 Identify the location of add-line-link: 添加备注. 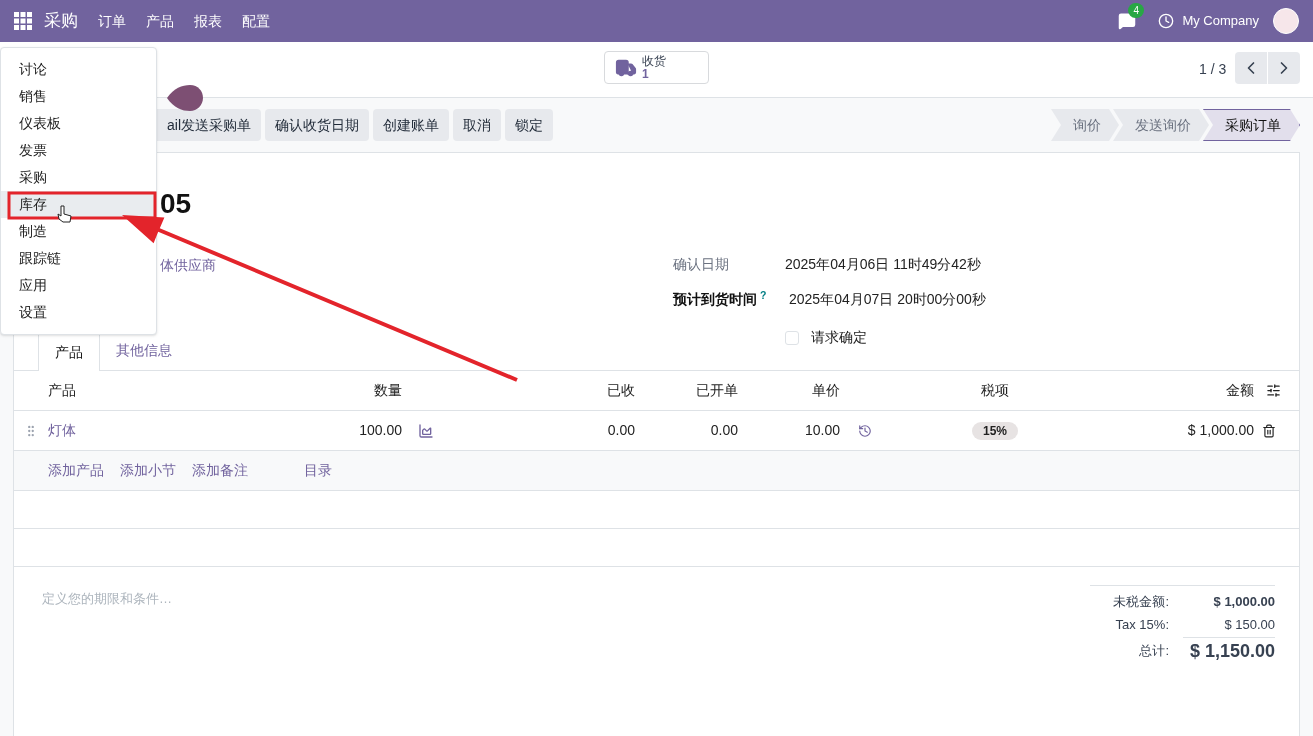
(220, 470).